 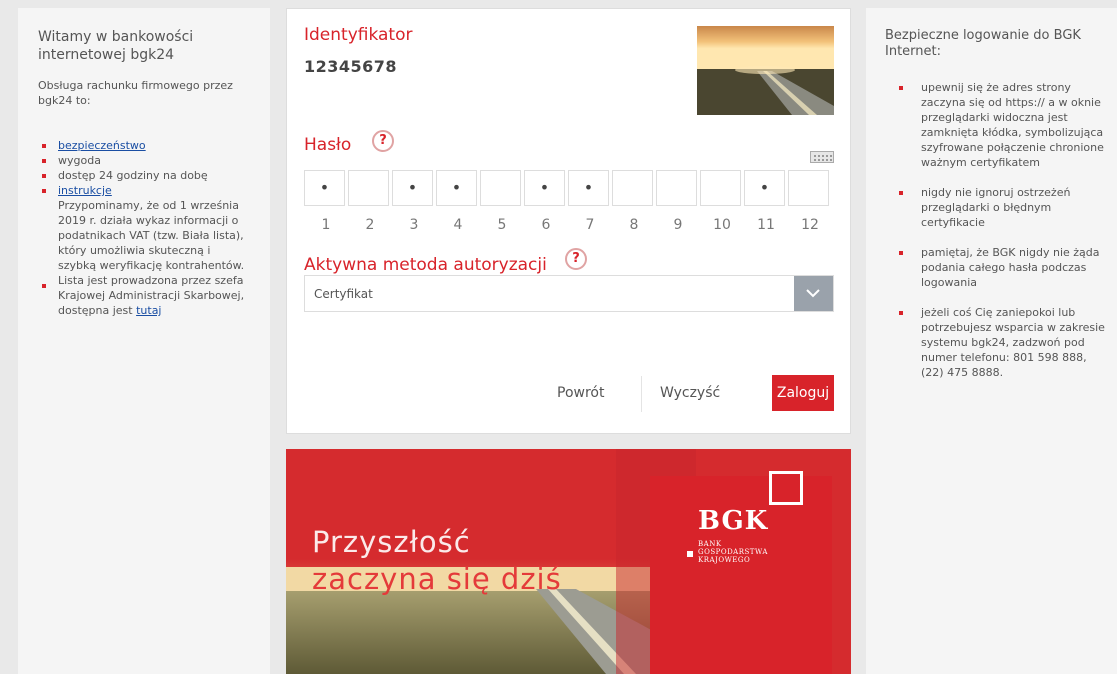 What do you see at coordinates (79, 160) in the screenshot?
I see `feature-text: wygoda` at bounding box center [79, 160].